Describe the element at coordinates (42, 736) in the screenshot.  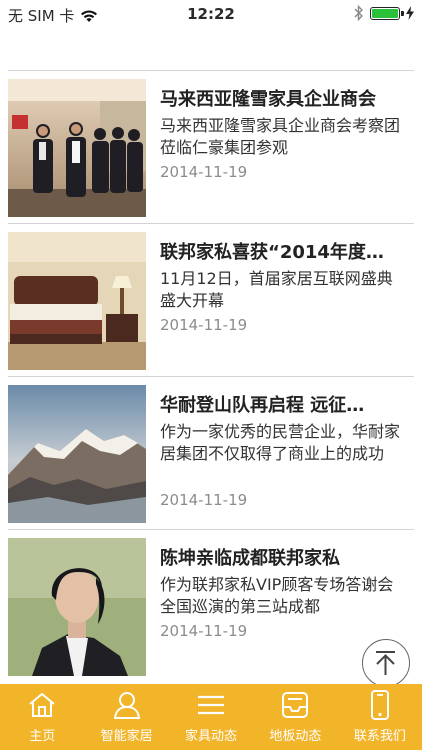
I see `tab-label: 主页` at that location.